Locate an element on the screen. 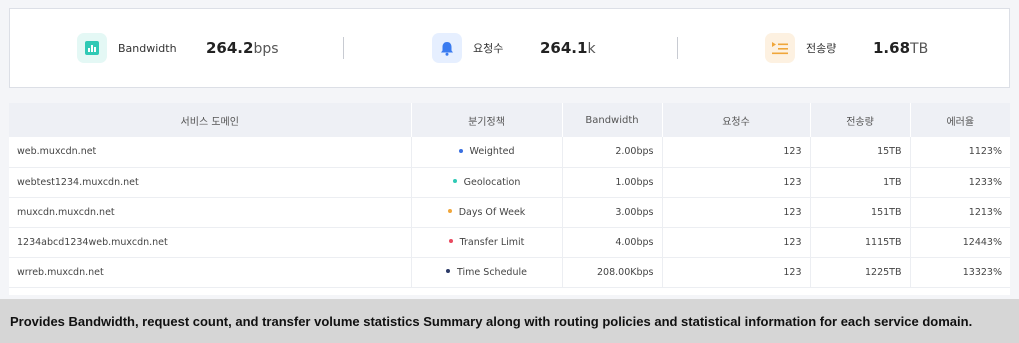 This screenshot has width=1019, height=343. column-header-error-rate: 에러율 is located at coordinates (960, 120).